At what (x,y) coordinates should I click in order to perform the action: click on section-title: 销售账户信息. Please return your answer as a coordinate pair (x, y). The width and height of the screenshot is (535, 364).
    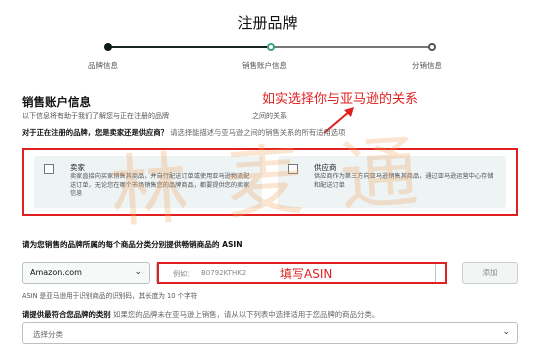
    Looking at the image, I should click on (56, 102).